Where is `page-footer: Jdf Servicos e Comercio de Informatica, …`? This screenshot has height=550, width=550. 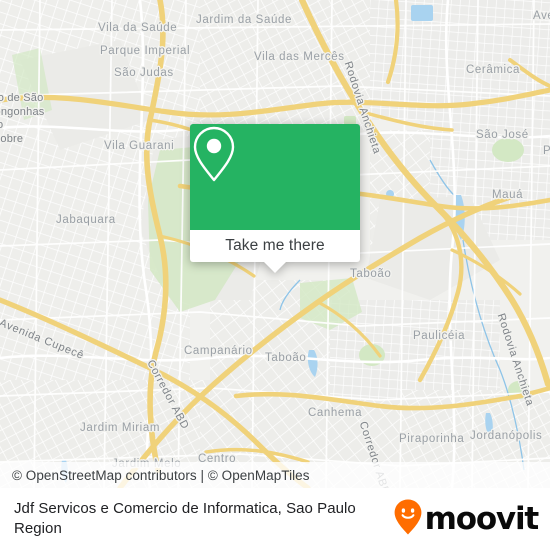
page-footer: Jdf Servicos e Comercio de Informatica, … is located at coordinates (275, 519).